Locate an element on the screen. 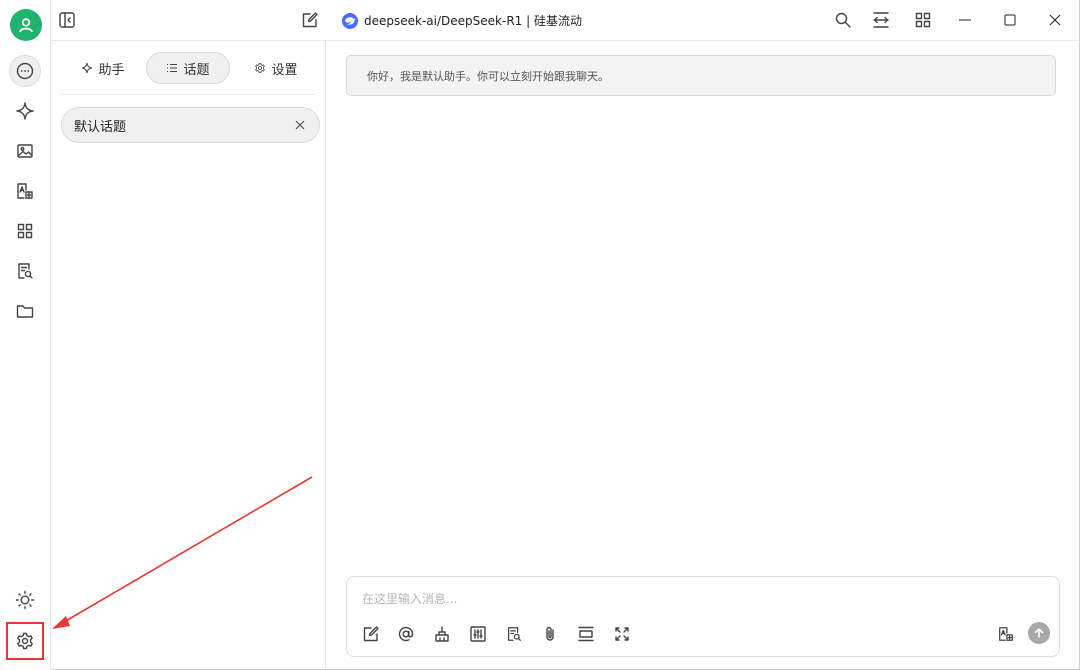 This screenshot has width=1080, height=670. tab-topics-label: 话题 is located at coordinates (196, 70).